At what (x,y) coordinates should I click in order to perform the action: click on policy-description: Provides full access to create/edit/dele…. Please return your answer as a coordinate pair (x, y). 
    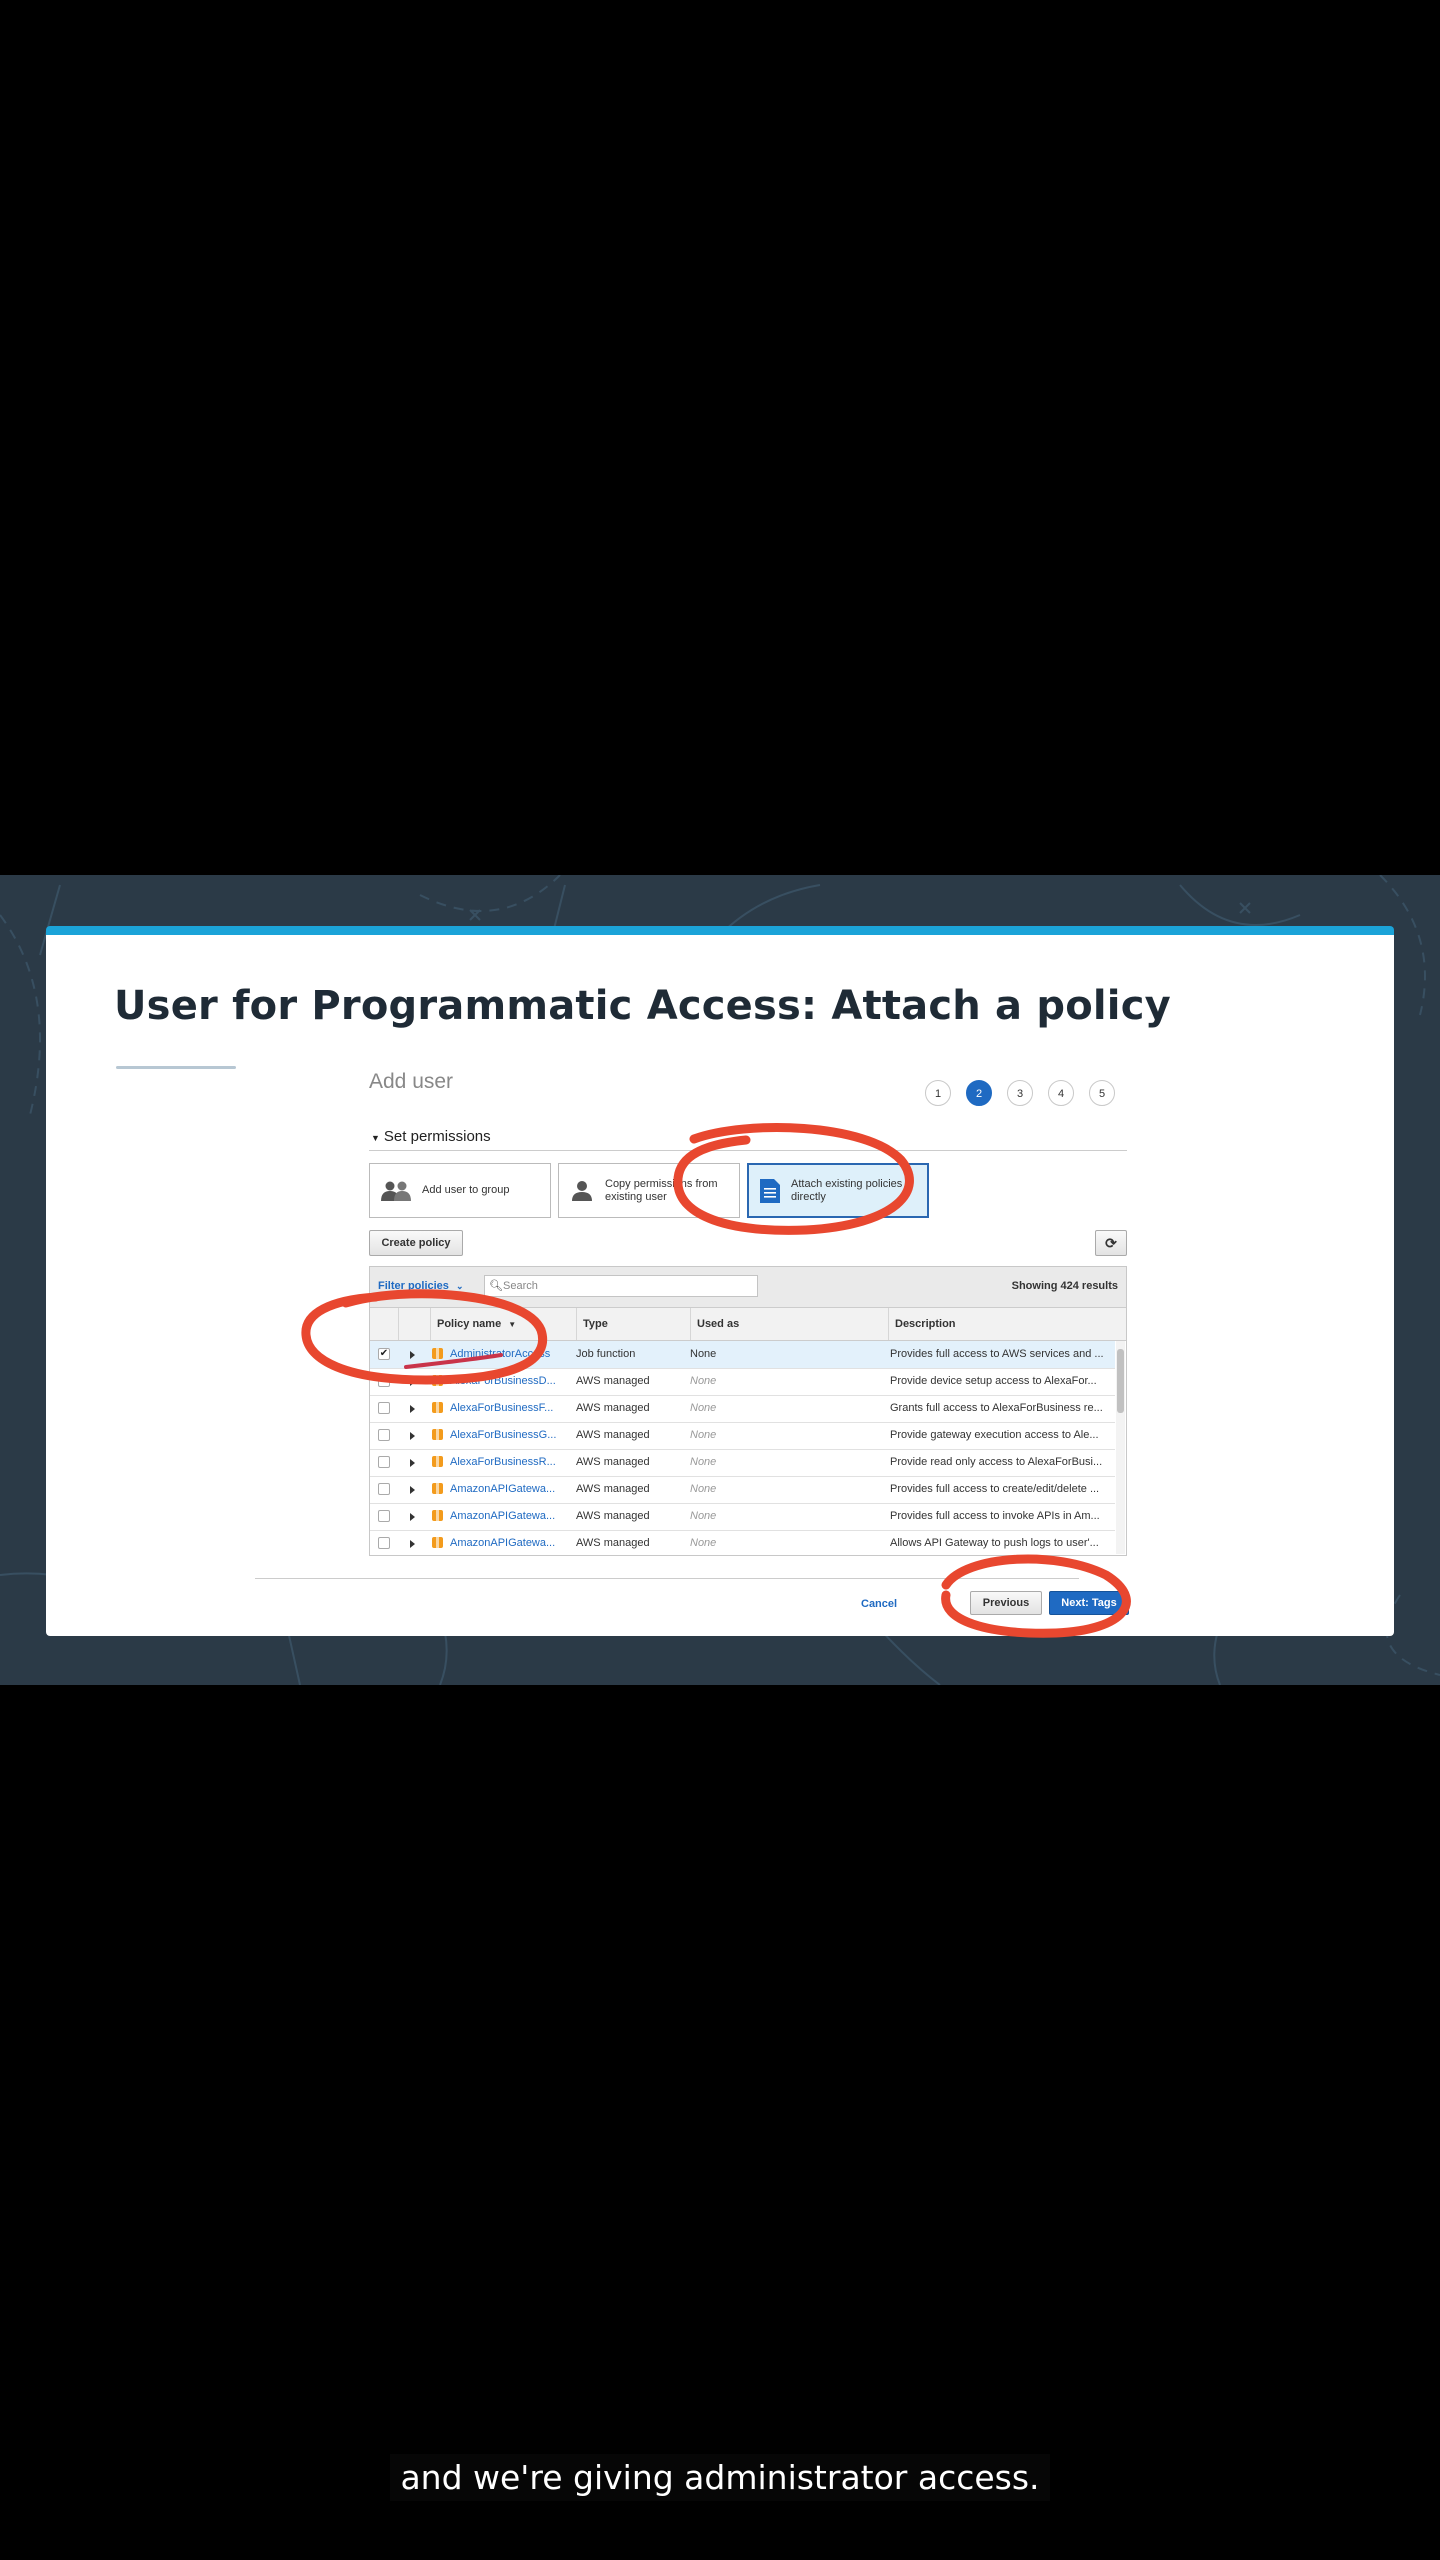
    Looking at the image, I should click on (995, 1489).